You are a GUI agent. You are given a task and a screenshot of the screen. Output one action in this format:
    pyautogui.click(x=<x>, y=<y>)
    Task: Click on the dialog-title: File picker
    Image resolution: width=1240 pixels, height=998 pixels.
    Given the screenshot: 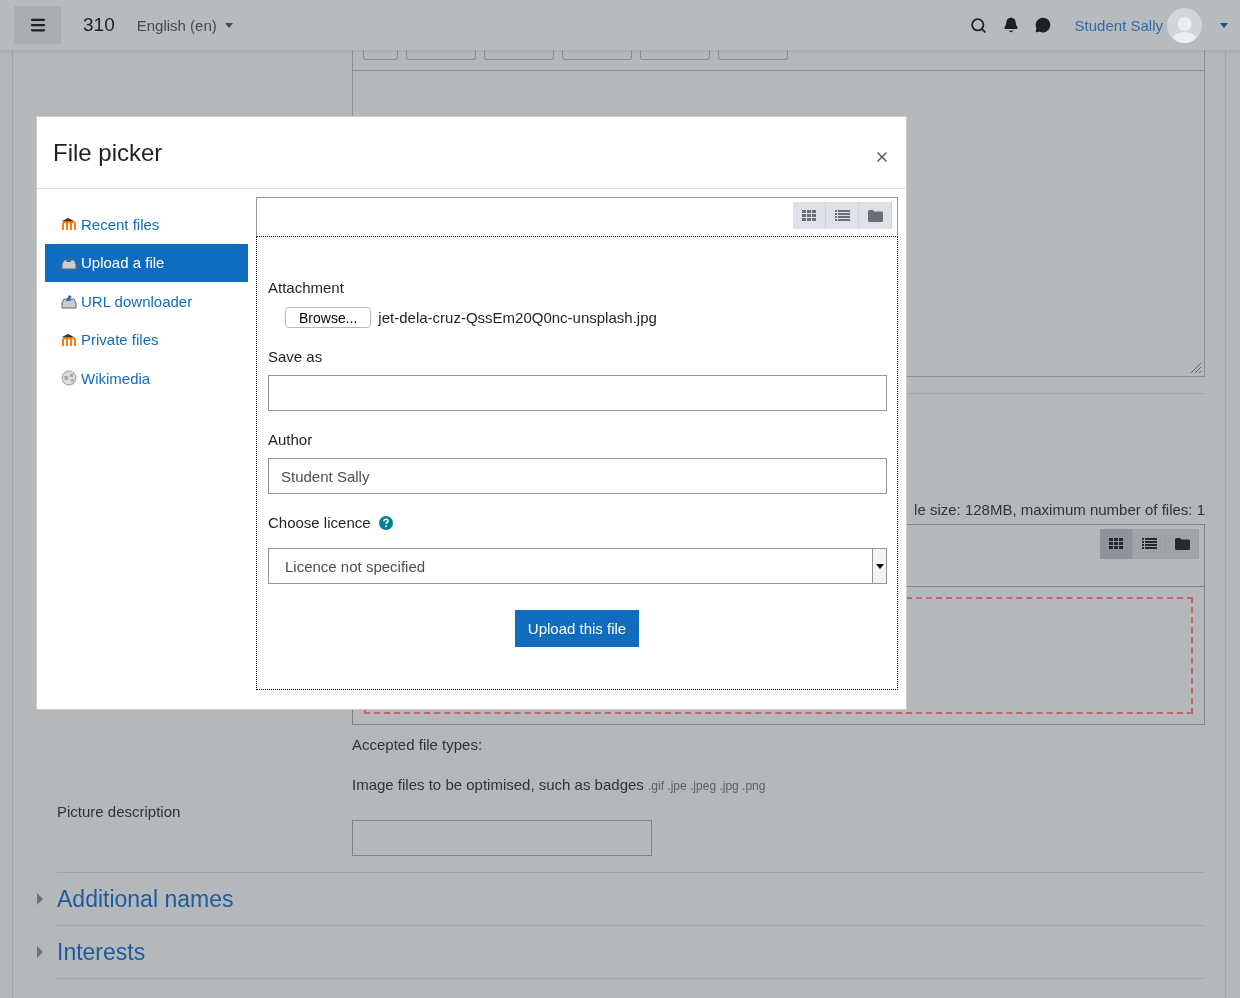 What is the action you would take?
    pyautogui.click(x=108, y=152)
    